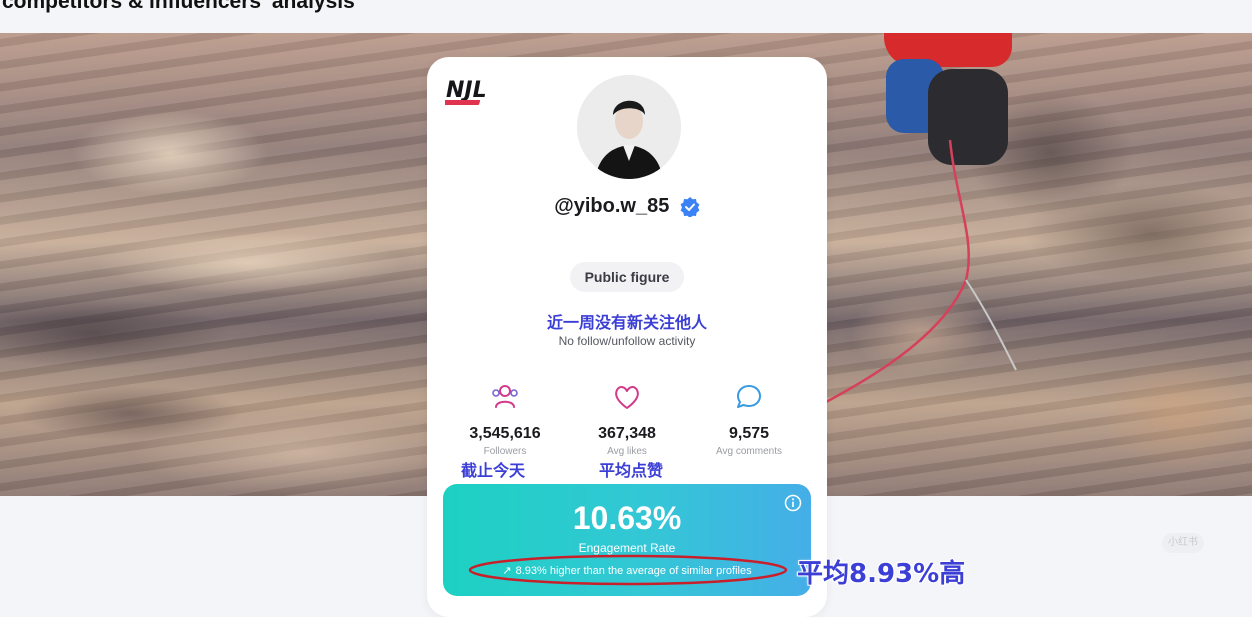 The image size is (1252, 617). Describe the element at coordinates (749, 420) in the screenshot. I see `stat-avg-comments: 9,575 Avg comments` at that location.